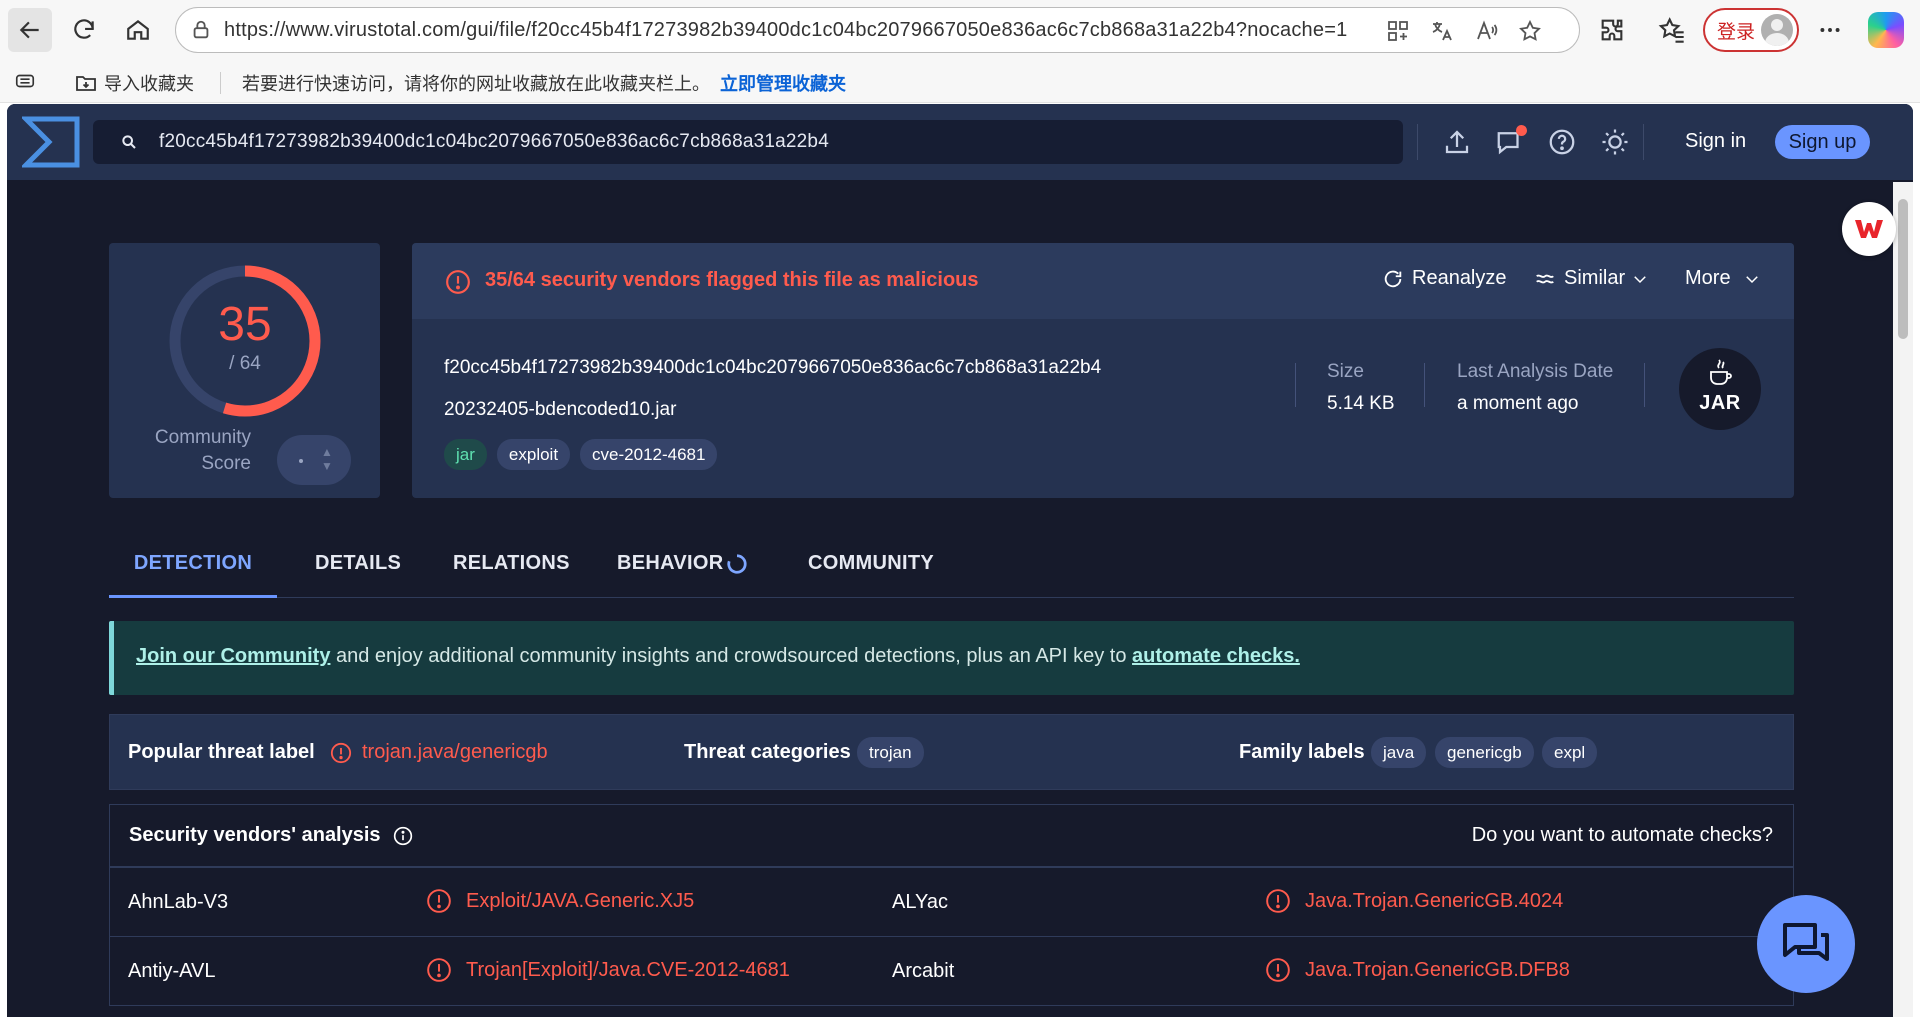 The height and width of the screenshot is (1017, 1920). What do you see at coordinates (1822, 142) in the screenshot?
I see `sign-up-button: Sign up` at bounding box center [1822, 142].